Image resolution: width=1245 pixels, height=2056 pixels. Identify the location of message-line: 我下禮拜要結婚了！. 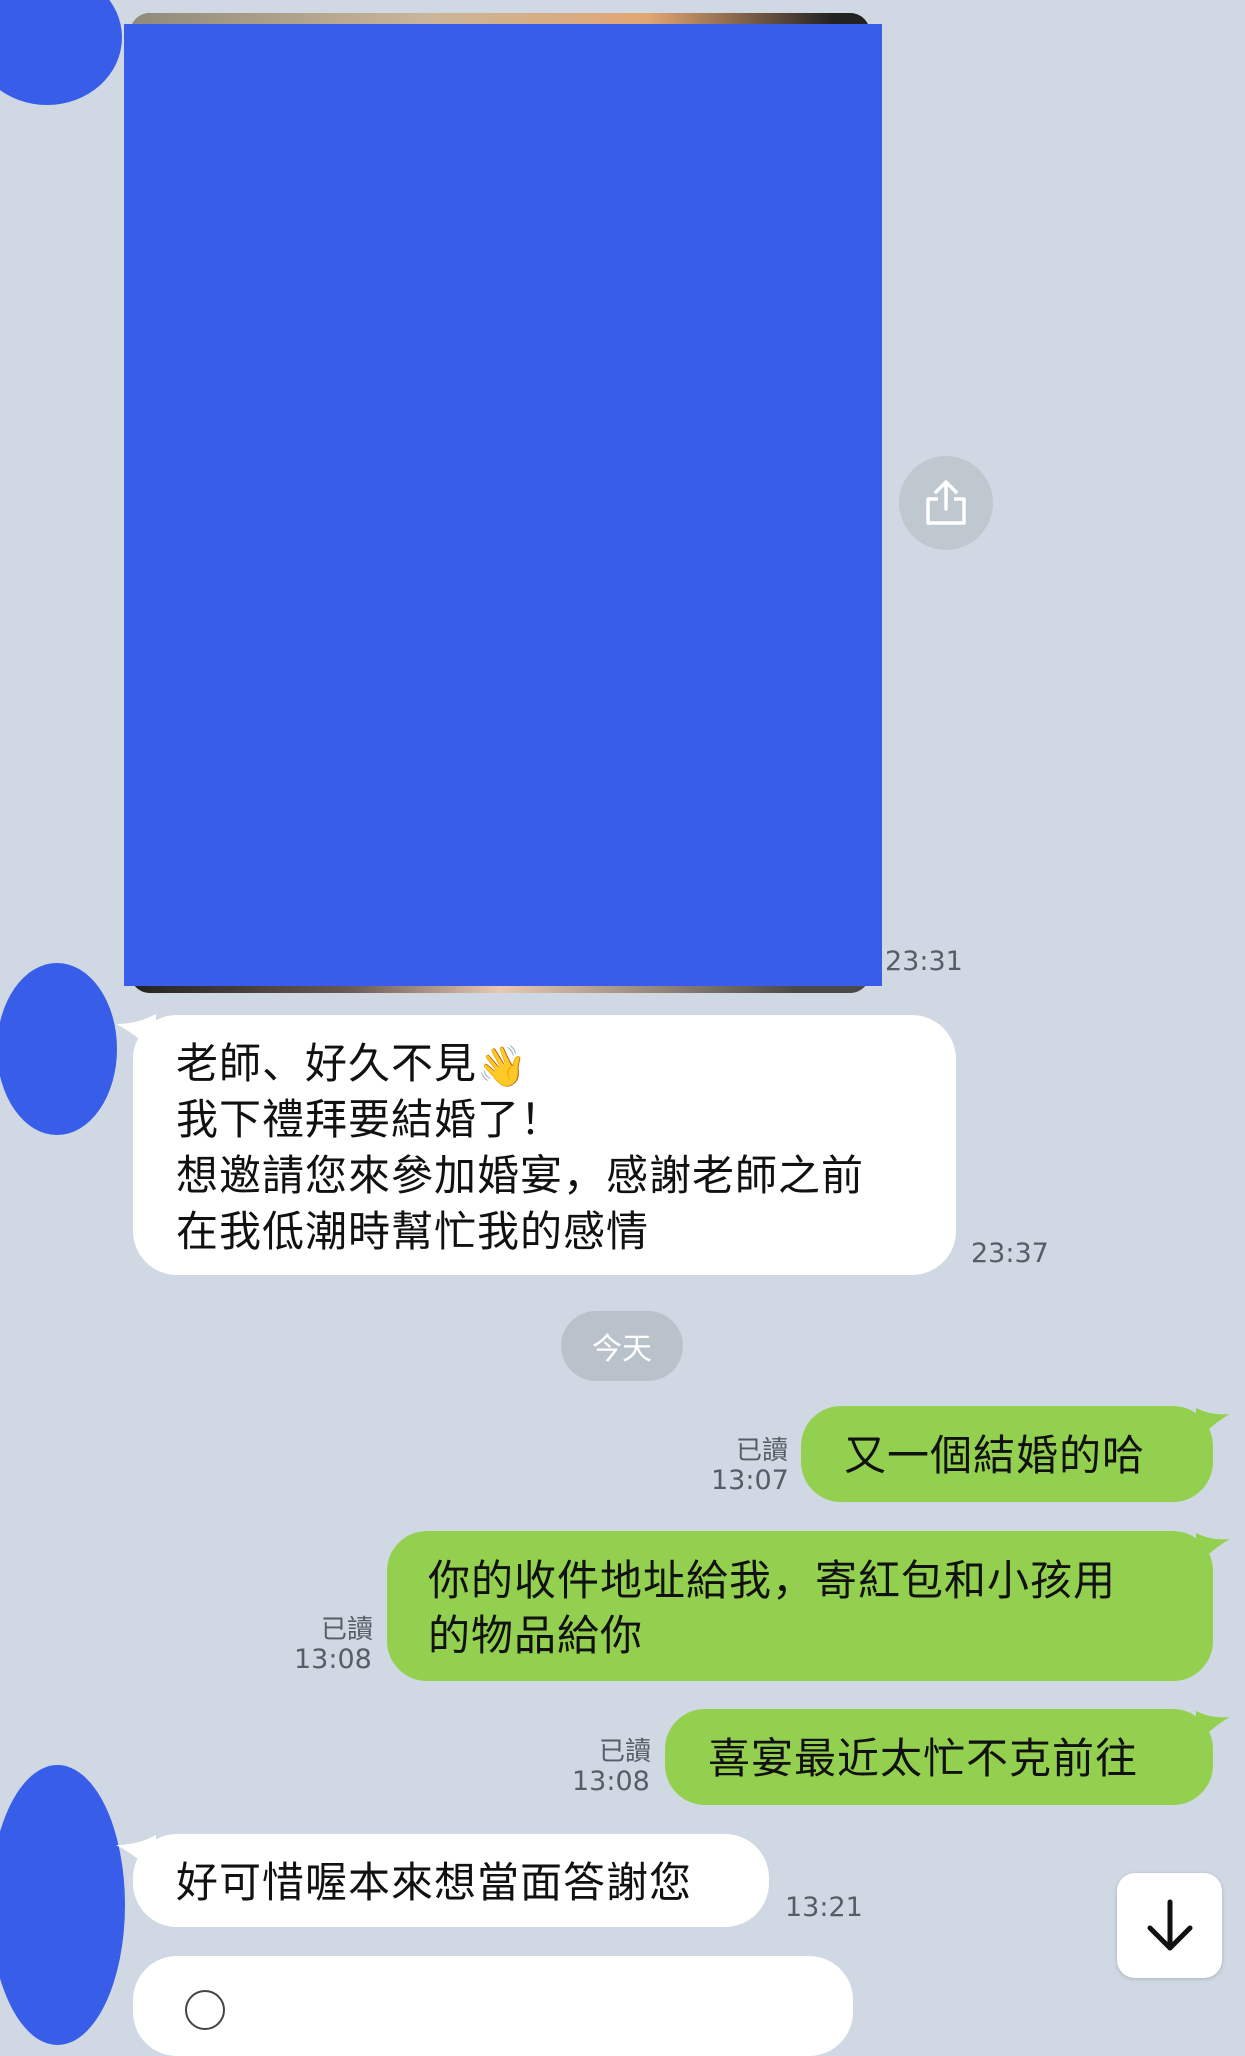
(370, 1119).